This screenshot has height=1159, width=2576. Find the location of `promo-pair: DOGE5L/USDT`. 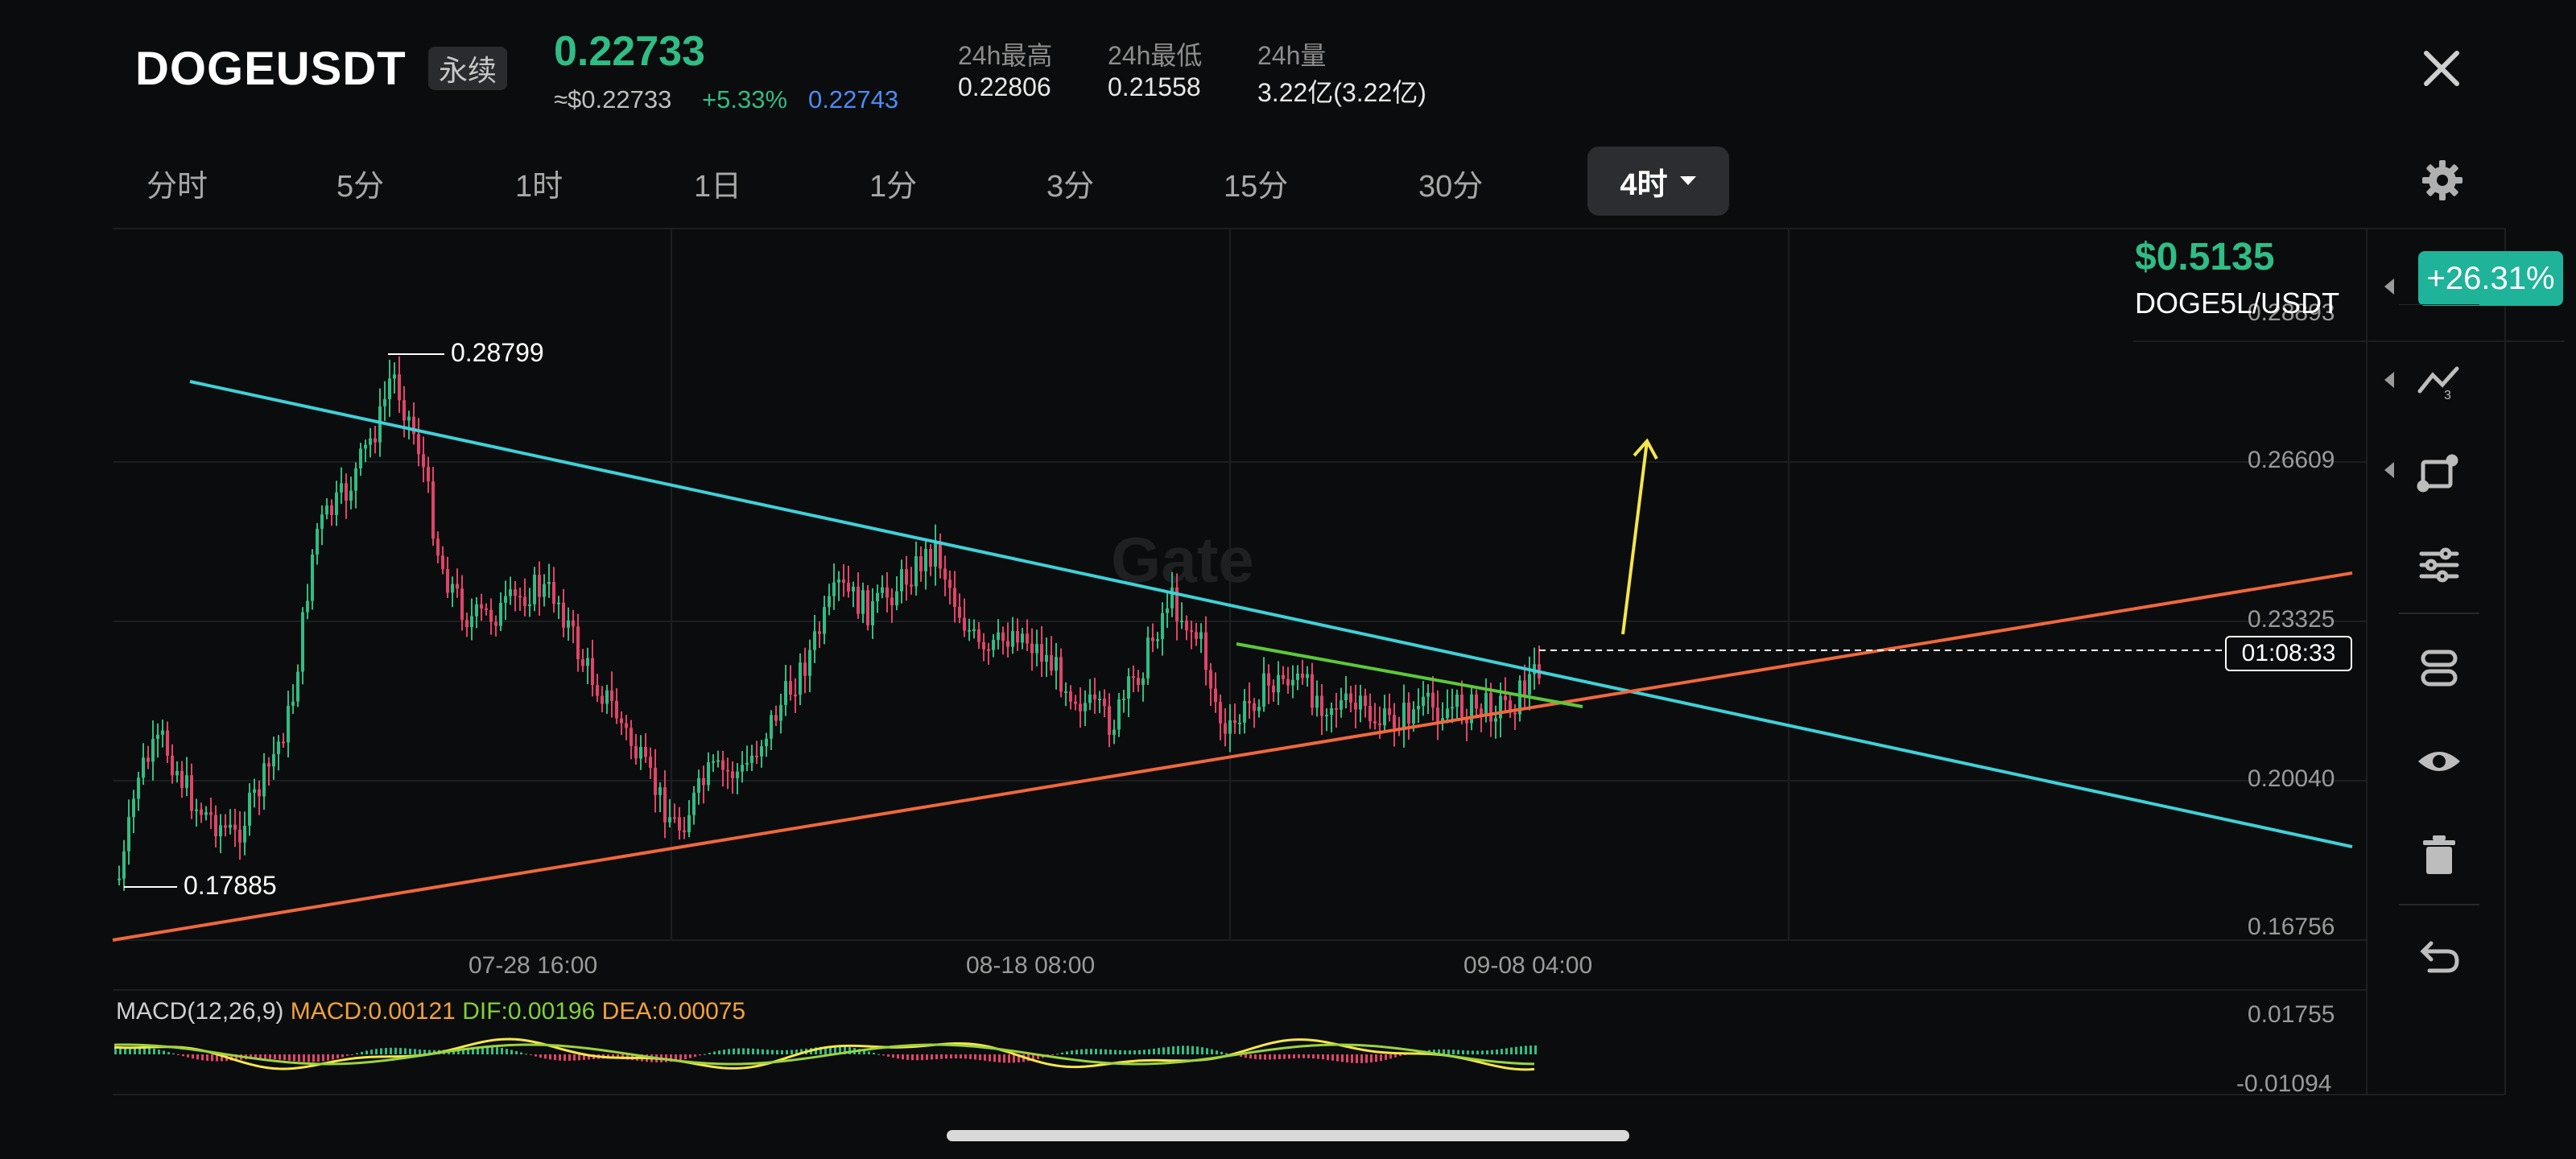

promo-pair: DOGE5L/USDT is located at coordinates (2237, 303).